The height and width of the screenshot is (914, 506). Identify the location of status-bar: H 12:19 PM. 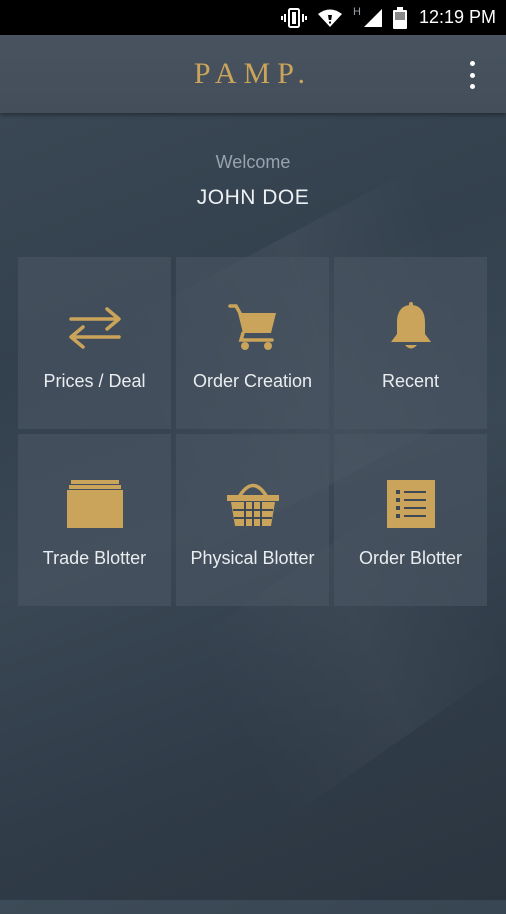
(253, 17).